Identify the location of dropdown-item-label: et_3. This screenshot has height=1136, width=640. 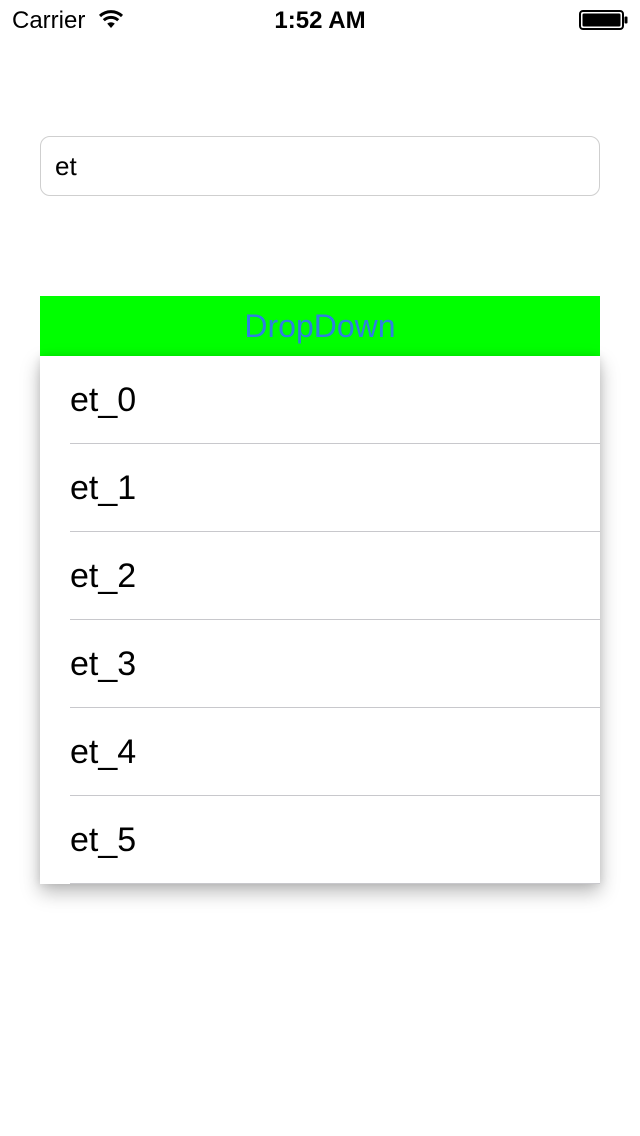
(103, 664).